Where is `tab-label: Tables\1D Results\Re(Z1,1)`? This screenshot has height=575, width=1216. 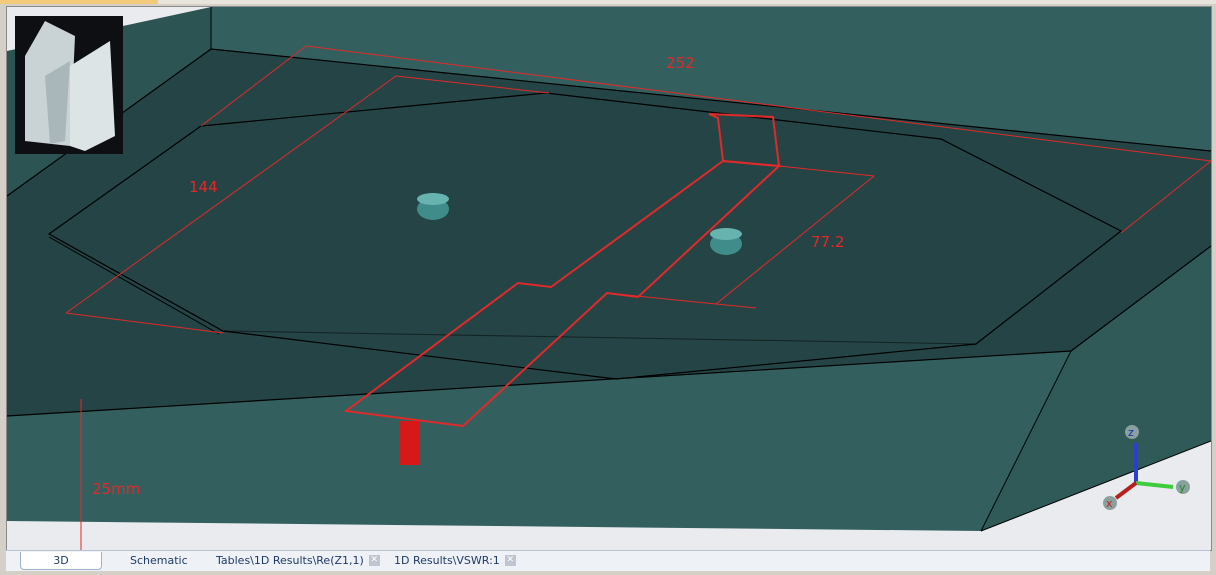 tab-label: Tables\1D Results\Re(Z1,1) is located at coordinates (290, 560).